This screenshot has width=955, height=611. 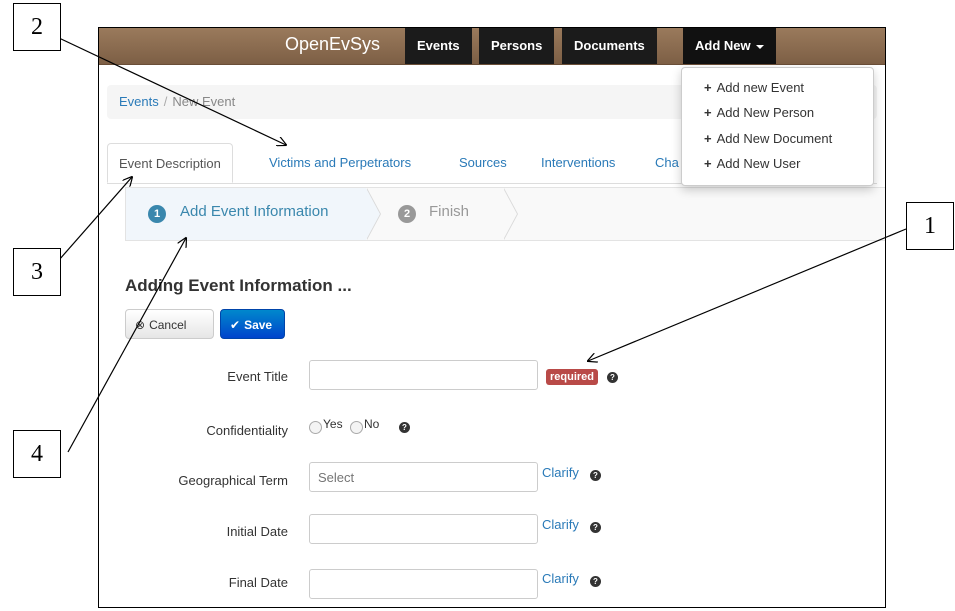 What do you see at coordinates (37, 27) in the screenshot?
I see `callout-label-2: 2` at bounding box center [37, 27].